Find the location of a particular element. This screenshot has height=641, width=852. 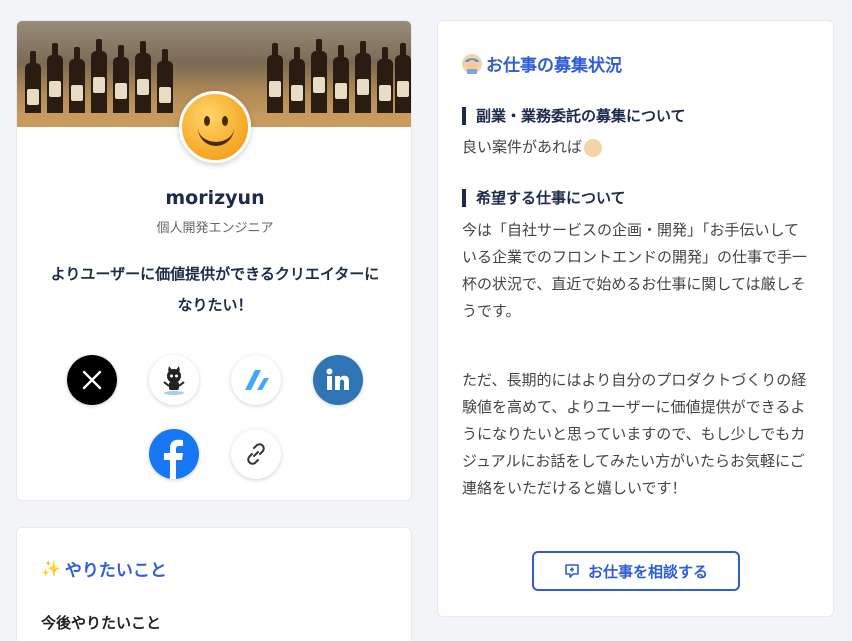

zenn-icon is located at coordinates (257, 380).